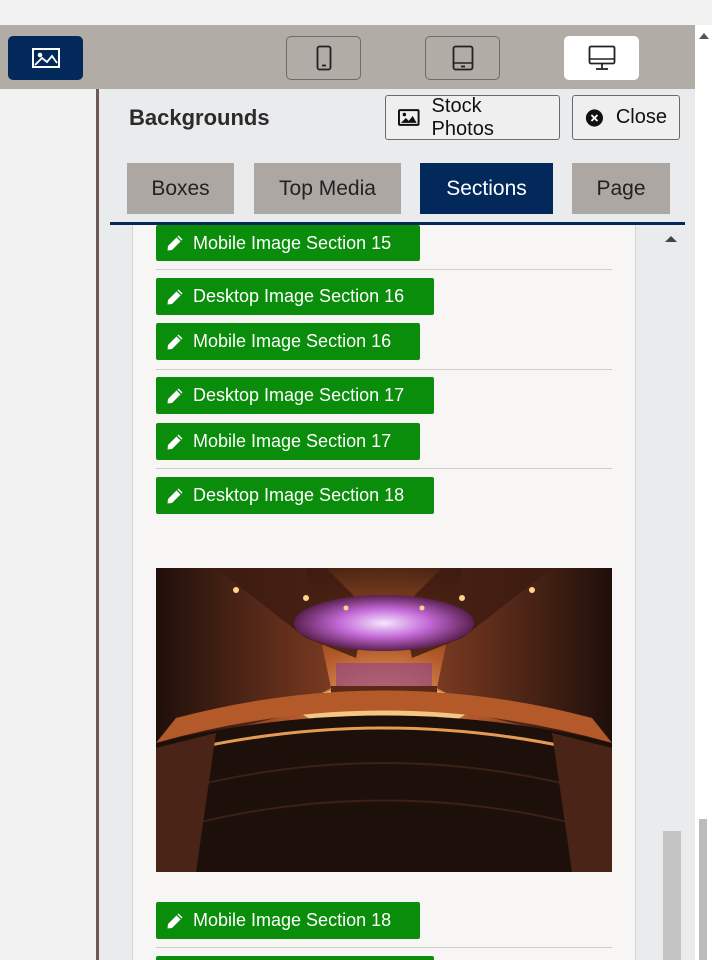 The width and height of the screenshot is (712, 960). Describe the element at coordinates (672, 895) in the screenshot. I see `panel-scrollbar-thumb` at that location.